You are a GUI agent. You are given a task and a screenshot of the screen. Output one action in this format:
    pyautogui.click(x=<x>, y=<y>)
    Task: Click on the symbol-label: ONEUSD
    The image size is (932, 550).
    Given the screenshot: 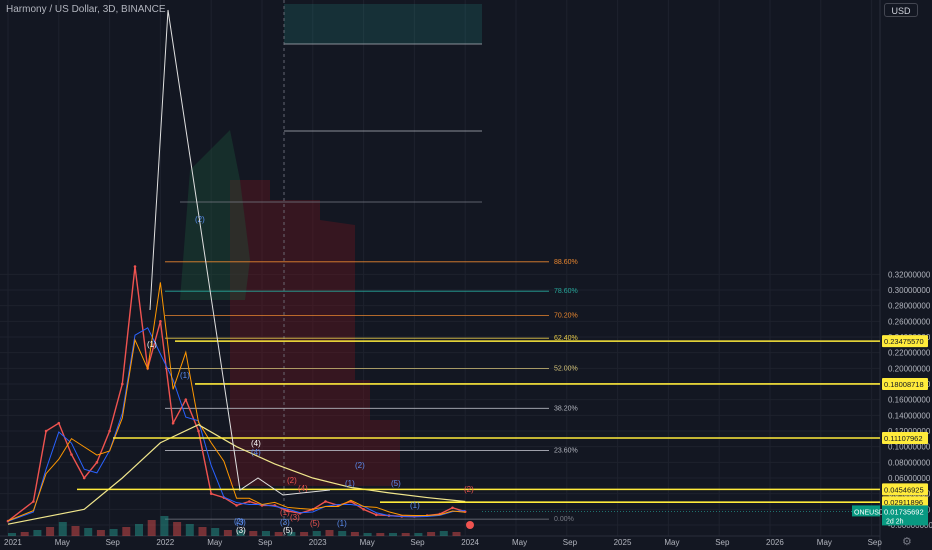 What is the action you would take?
    pyautogui.click(x=869, y=512)
    